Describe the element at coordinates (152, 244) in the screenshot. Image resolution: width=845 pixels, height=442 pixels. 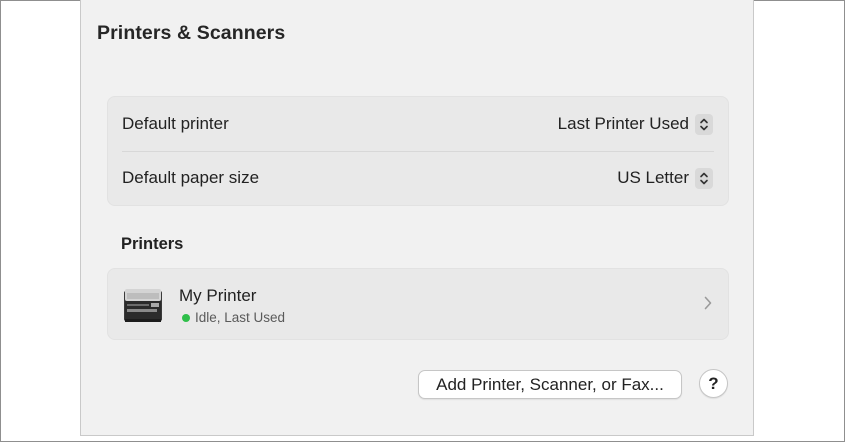
I see `printers-section-title: Printers` at that location.